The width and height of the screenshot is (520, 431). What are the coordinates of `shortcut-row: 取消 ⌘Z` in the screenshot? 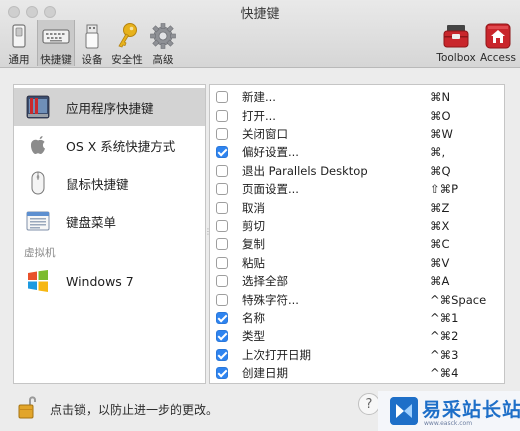 It's located at (357, 207).